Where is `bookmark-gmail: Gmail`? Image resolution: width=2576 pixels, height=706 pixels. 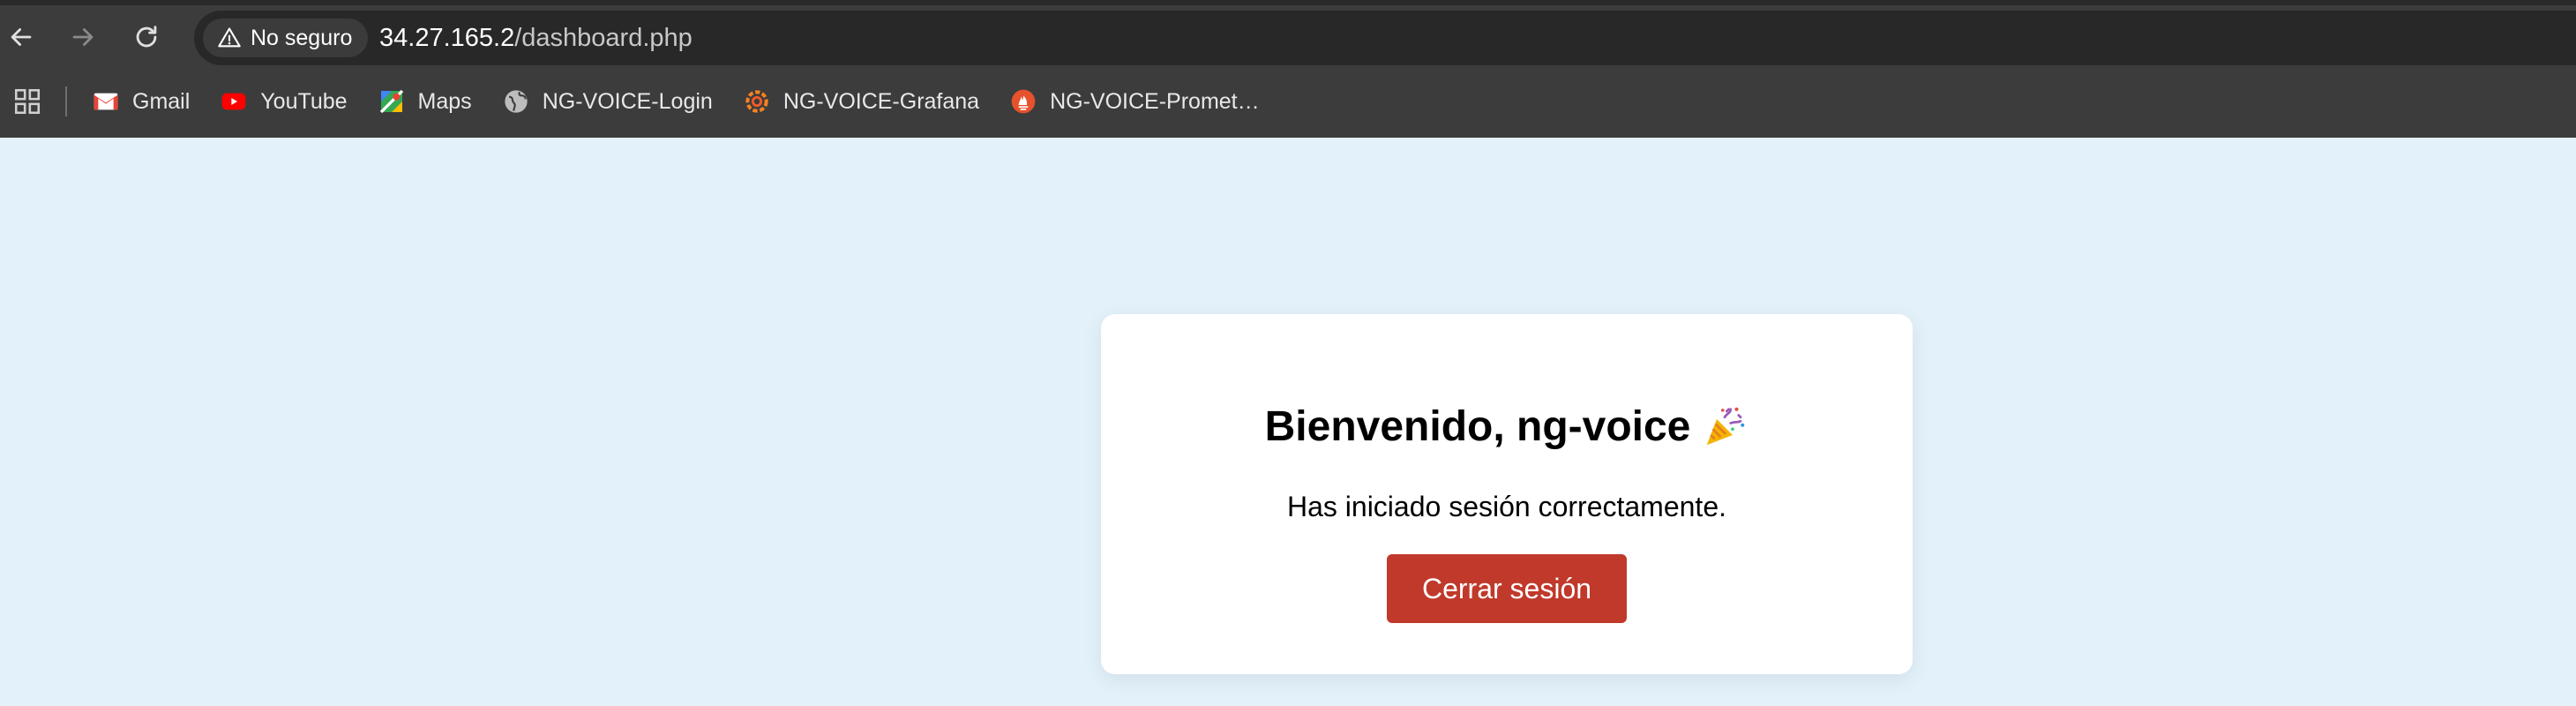
bookmark-gmail: Gmail is located at coordinates (147, 101).